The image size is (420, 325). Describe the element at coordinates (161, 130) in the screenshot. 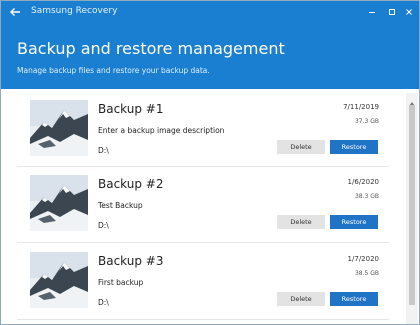

I see `backup-description: Enter a backup image description` at that location.